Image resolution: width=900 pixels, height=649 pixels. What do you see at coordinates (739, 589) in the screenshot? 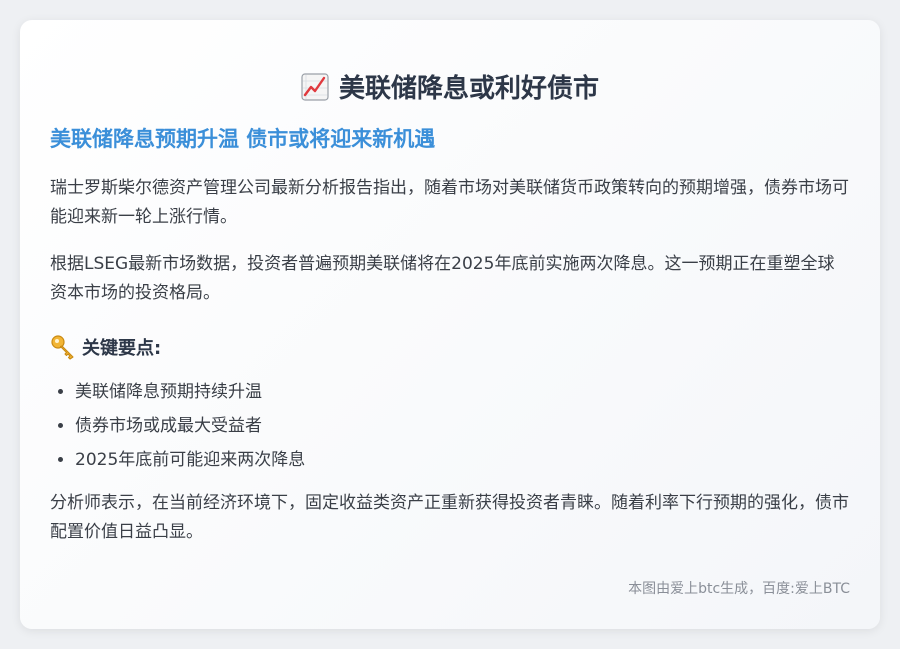
I see `footer-credit: 本图由爱上btc生成，百度:爱上BTC` at bounding box center [739, 589].